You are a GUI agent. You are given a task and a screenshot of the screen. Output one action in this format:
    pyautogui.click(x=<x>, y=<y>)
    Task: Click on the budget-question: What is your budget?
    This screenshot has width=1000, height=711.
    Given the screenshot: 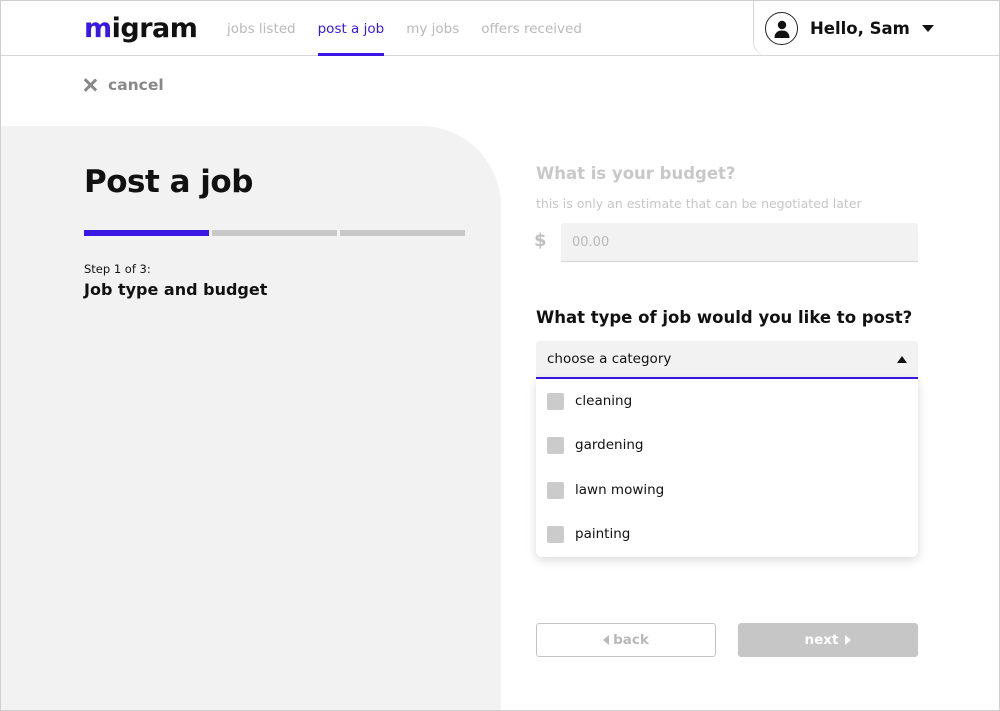 What is the action you would take?
    pyautogui.click(x=636, y=173)
    